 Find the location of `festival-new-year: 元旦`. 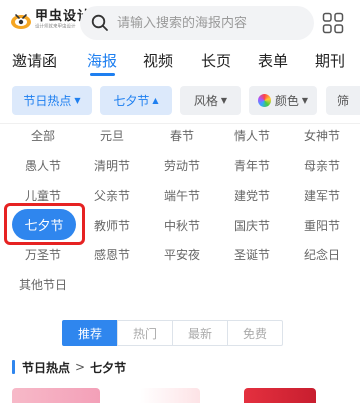

festival-new-year: 元旦 is located at coordinates (112, 136).